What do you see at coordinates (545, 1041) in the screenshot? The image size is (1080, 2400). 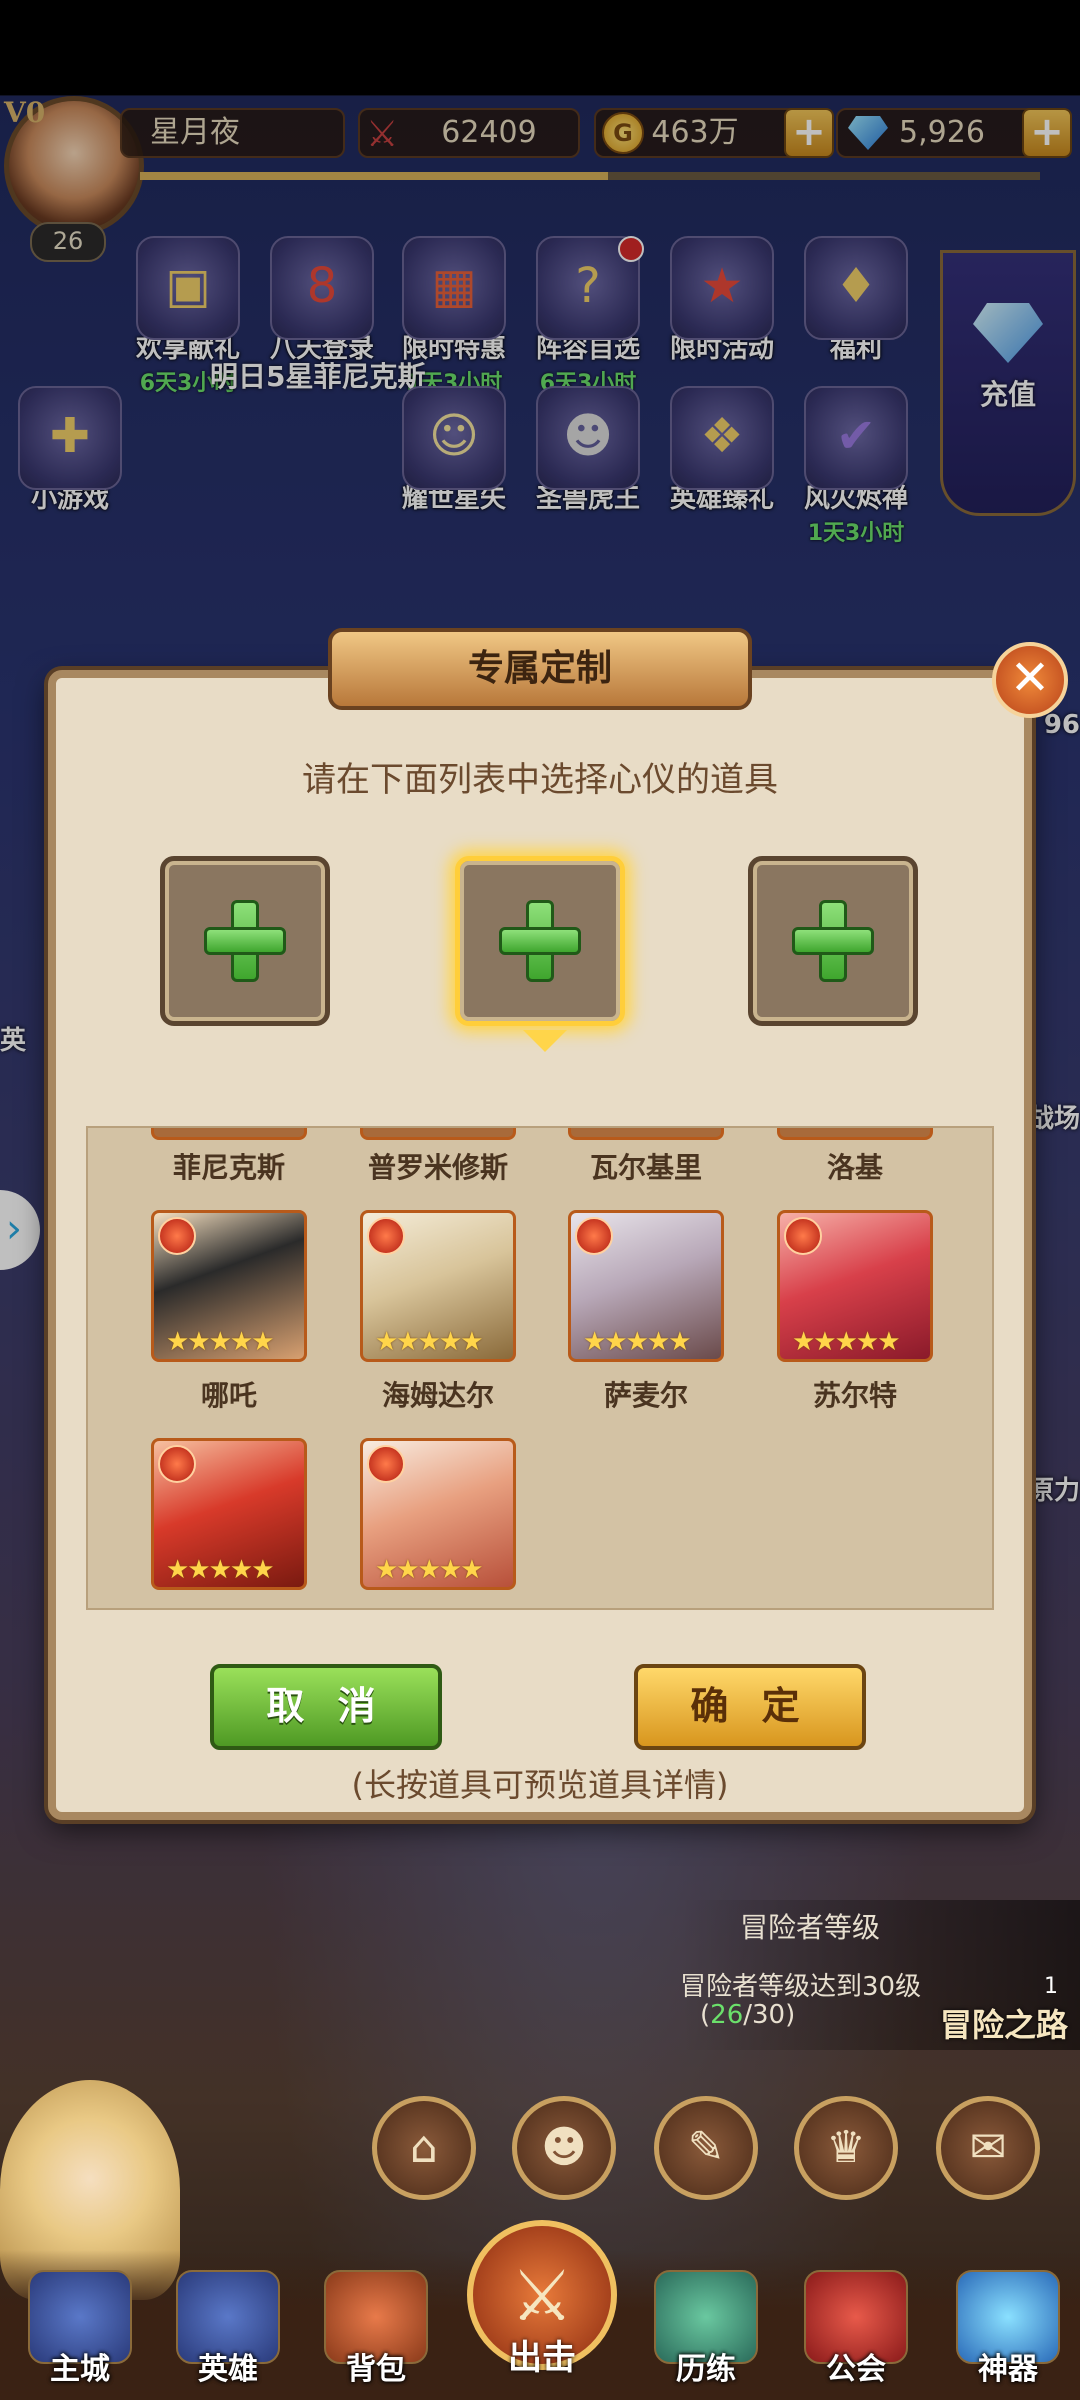 I see `selection-pointer` at bounding box center [545, 1041].